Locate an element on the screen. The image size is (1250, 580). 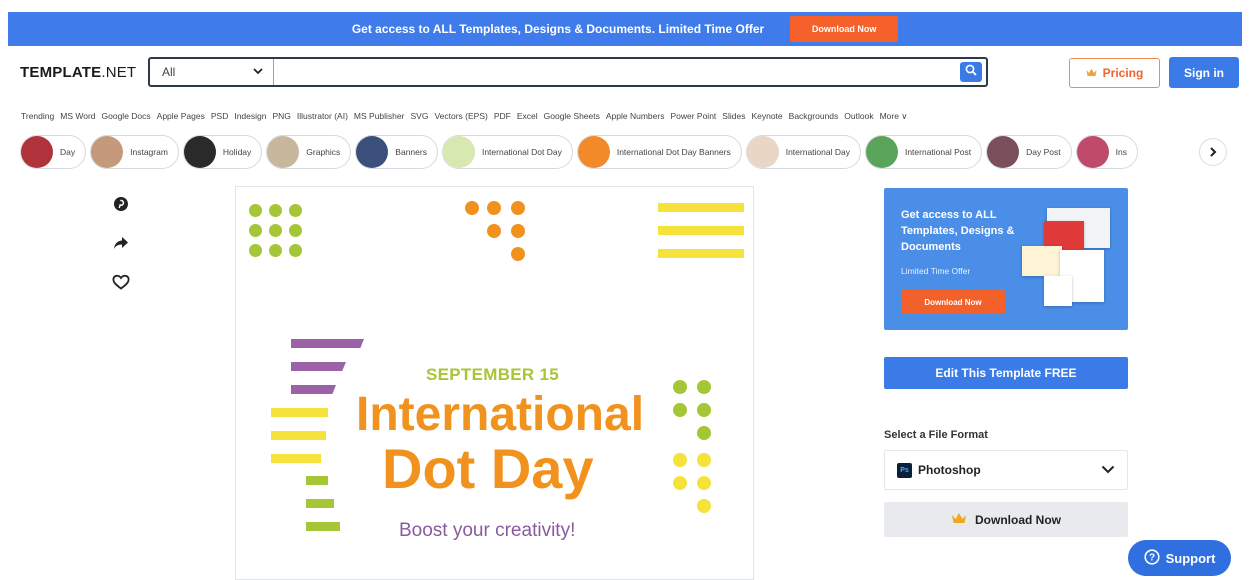
category-link: Apple Numbers is located at coordinates (635, 116).